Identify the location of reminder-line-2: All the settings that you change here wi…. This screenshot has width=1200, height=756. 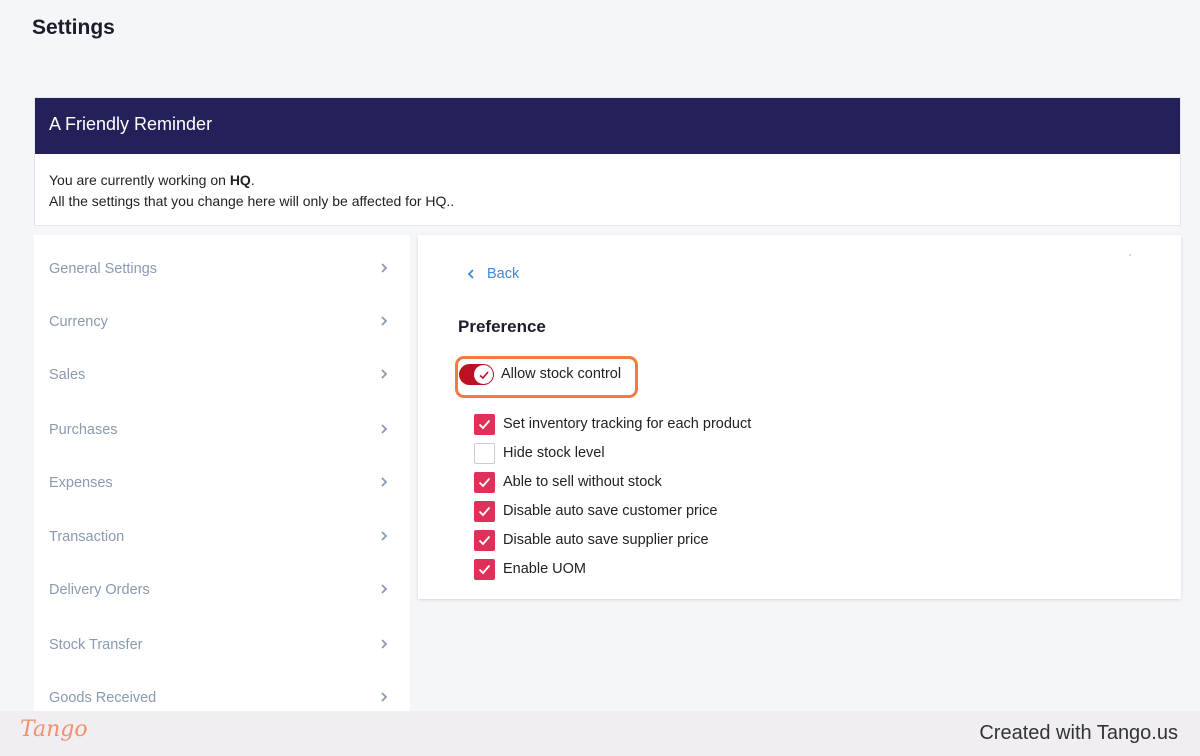
(252, 201).